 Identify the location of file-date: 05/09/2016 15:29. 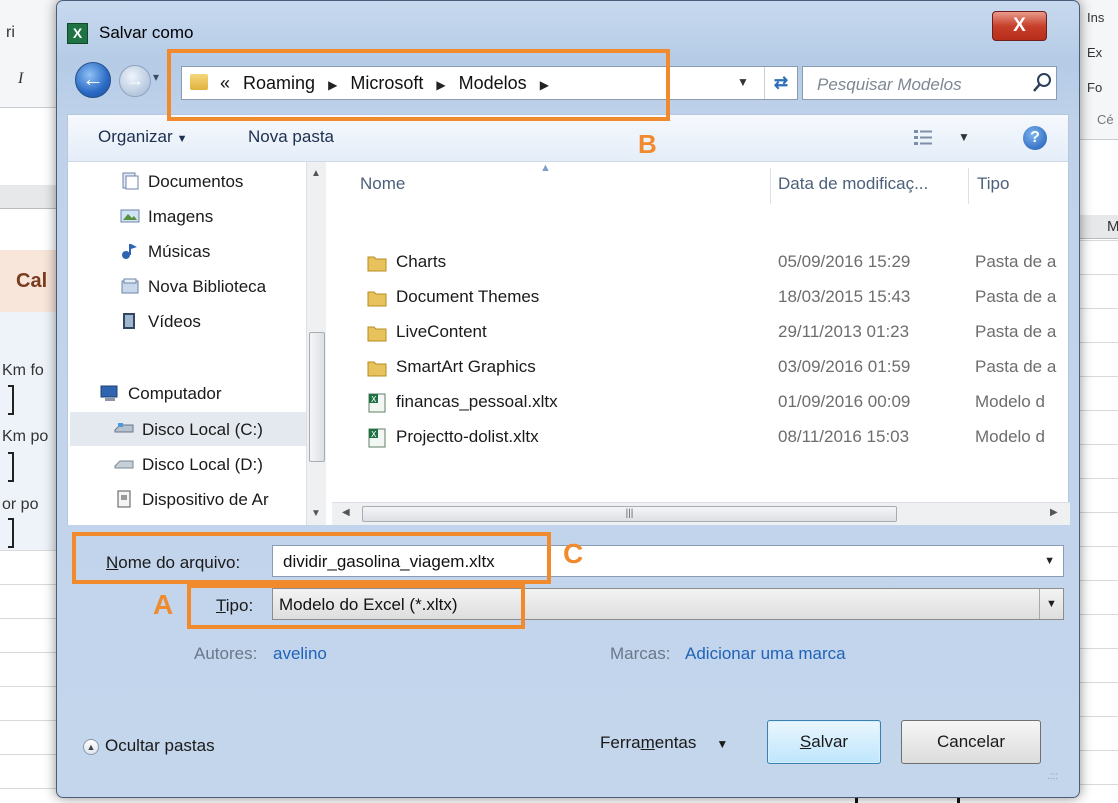
(844, 261).